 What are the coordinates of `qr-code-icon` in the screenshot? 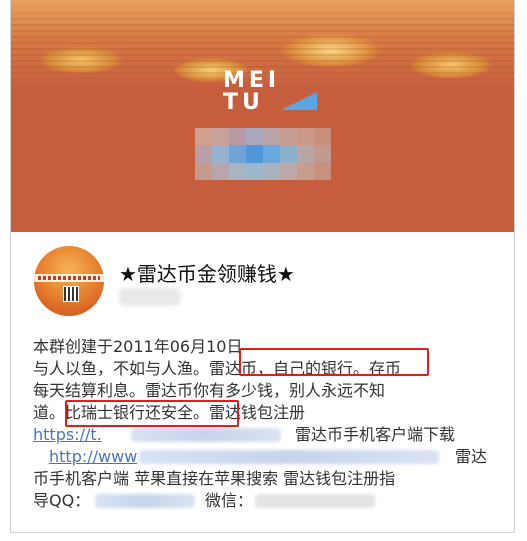 It's located at (71, 294).